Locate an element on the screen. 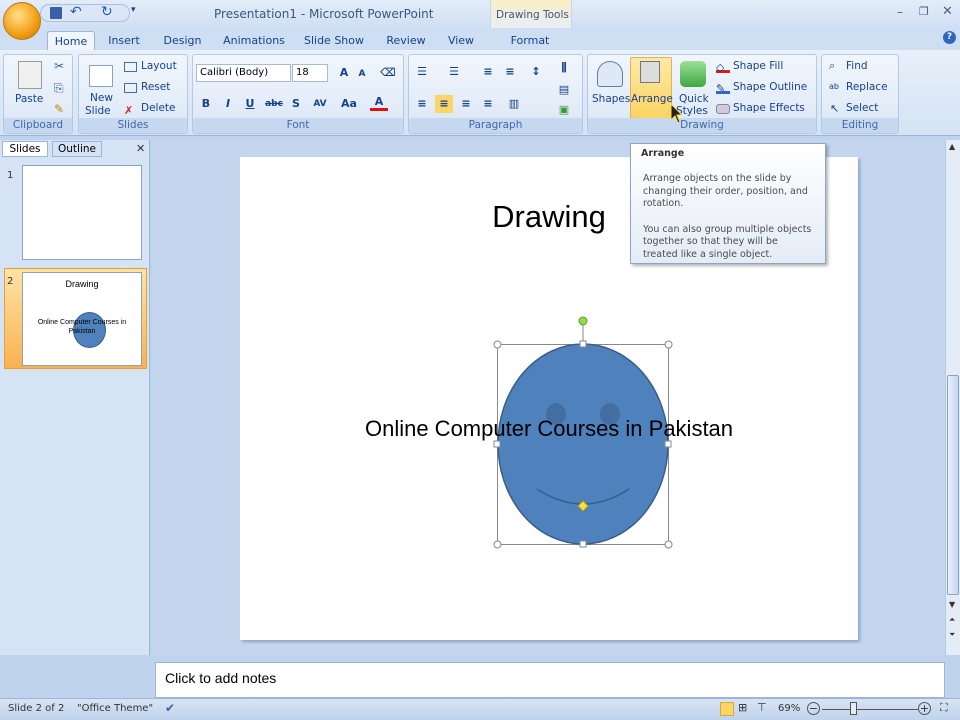  font-color-button: A is located at coordinates (379, 102).